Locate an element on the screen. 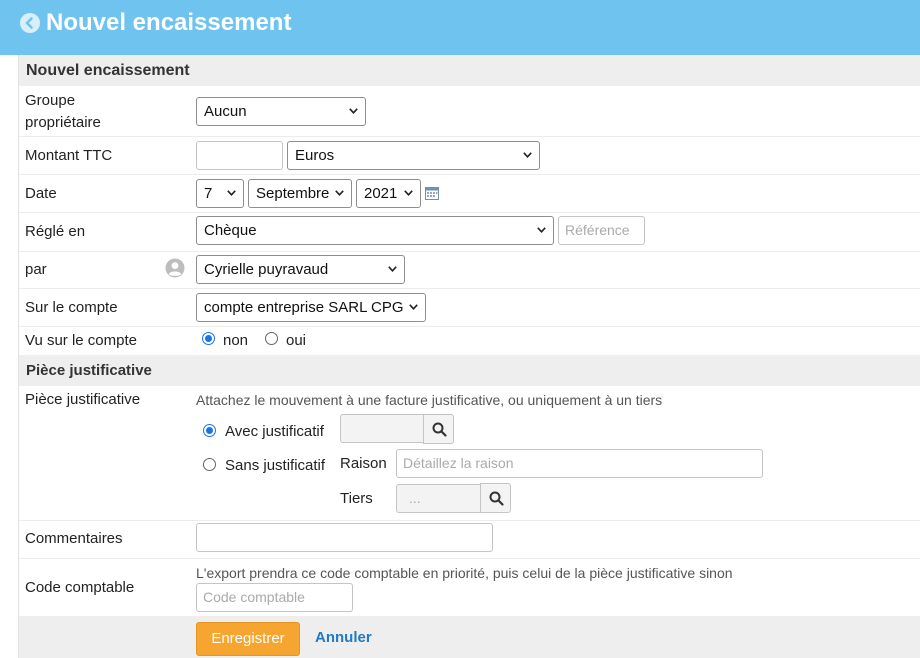  vu-non-radio is located at coordinates (208, 338).